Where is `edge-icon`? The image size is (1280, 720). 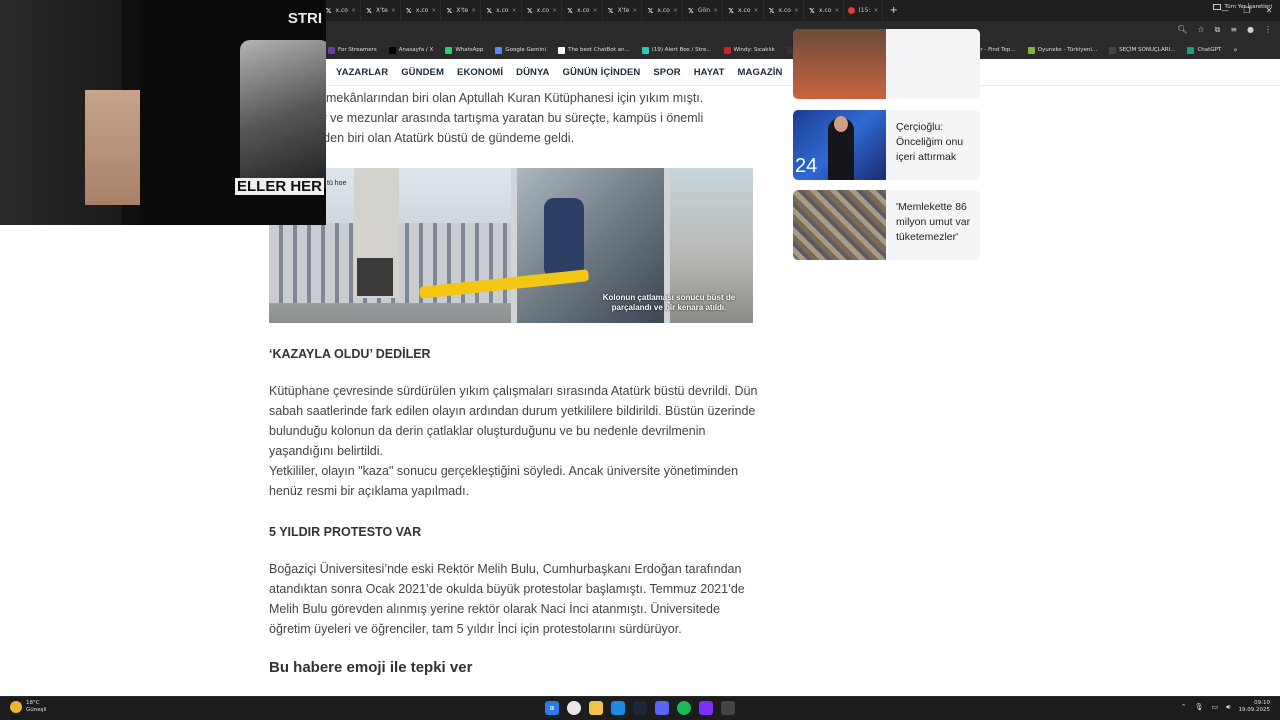
edge-icon is located at coordinates (618, 708).